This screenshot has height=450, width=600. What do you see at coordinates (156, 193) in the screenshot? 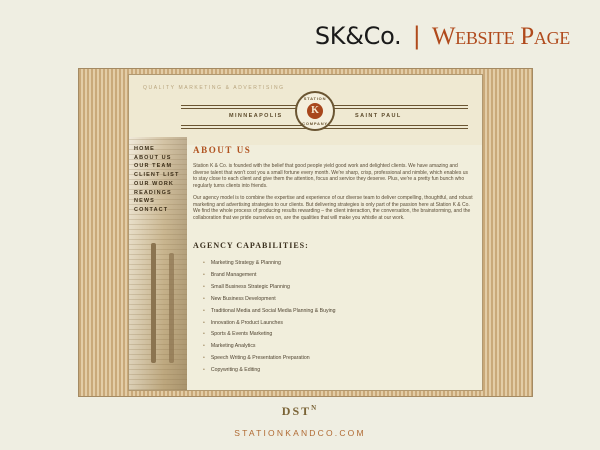
I see `nav-item-readings: READINGS` at bounding box center [156, 193].